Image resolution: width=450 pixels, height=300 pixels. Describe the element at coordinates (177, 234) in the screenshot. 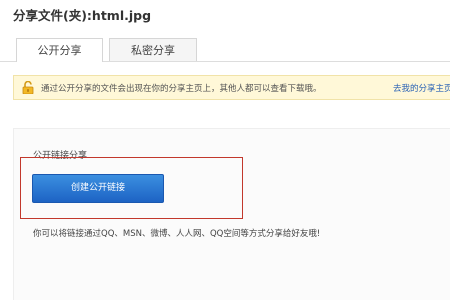

I see `share-hint-text: 你可以将链接通过QQ、MSN、微博、人人网、QQ空间等方式分享给好友哦!` at that location.